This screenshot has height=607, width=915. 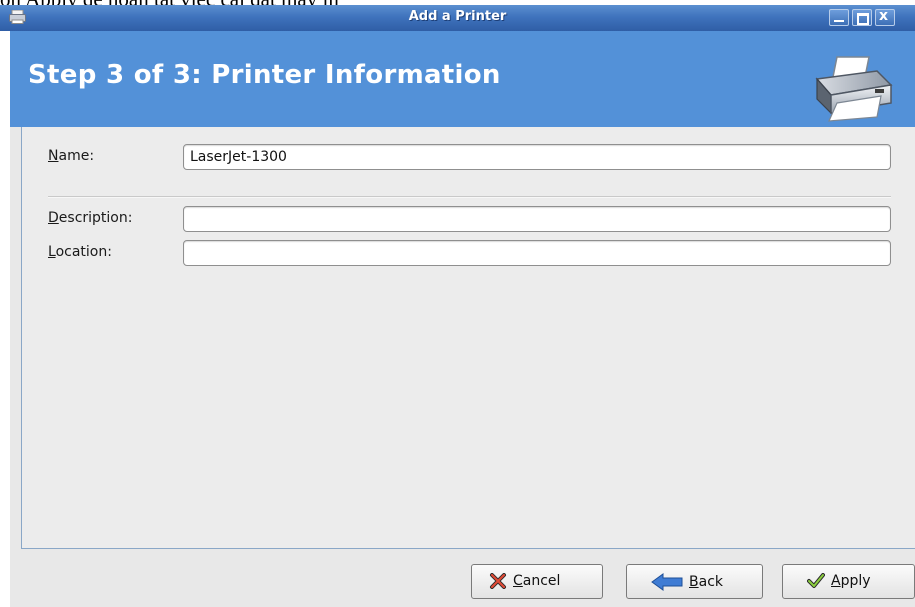 I want to click on close-button: x, so click(x=885, y=17).